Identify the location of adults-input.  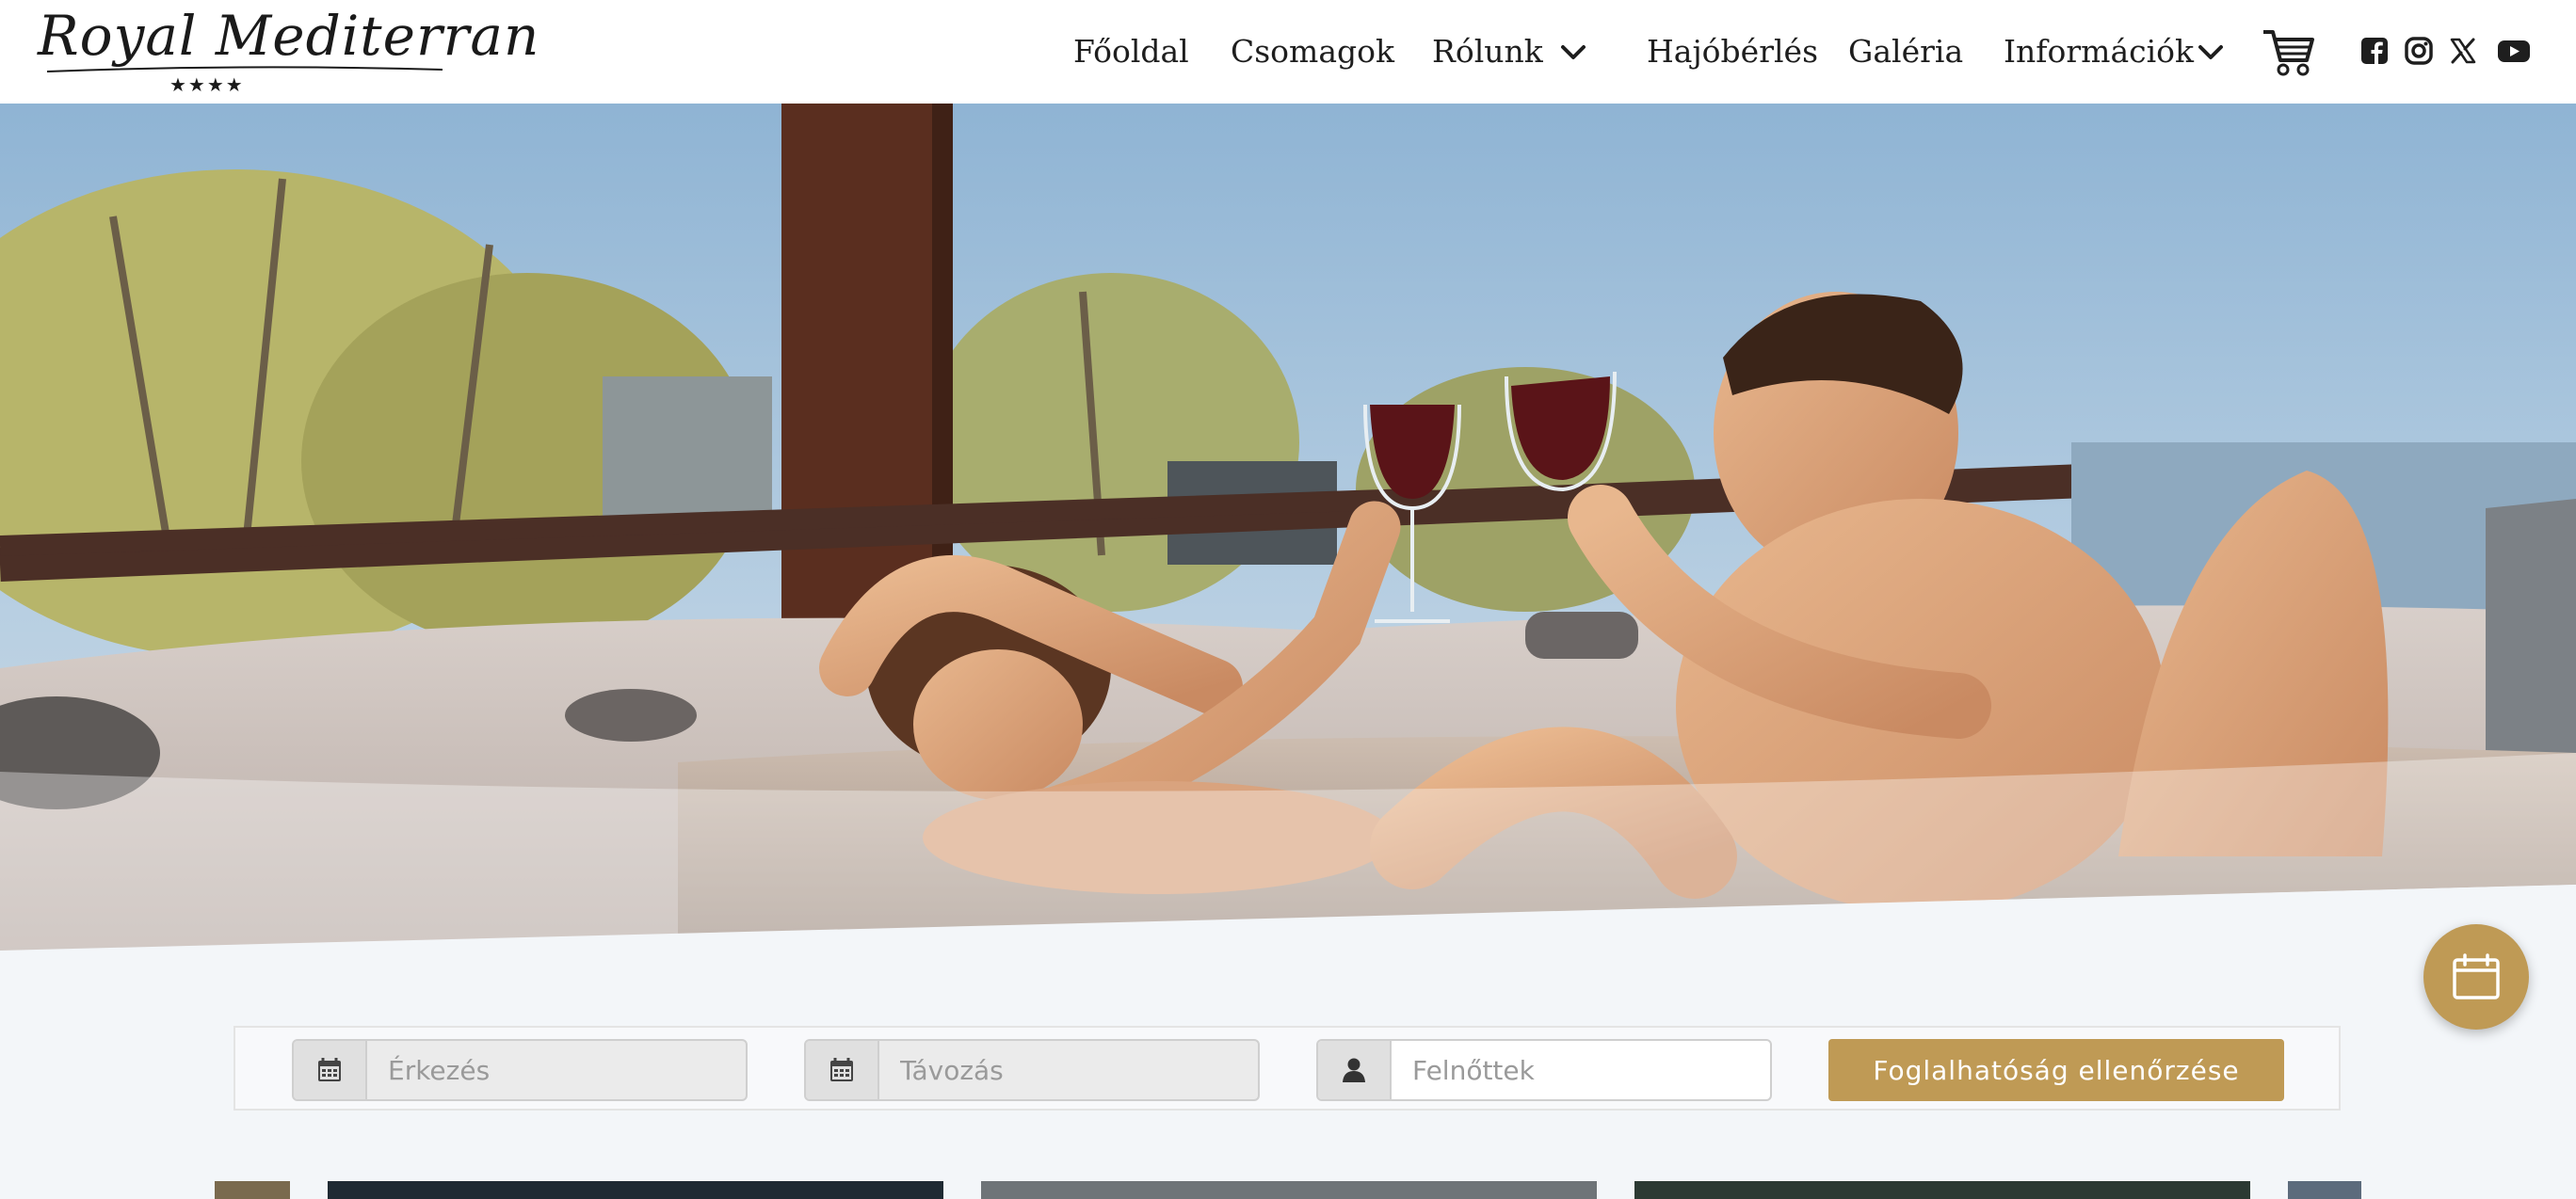
(1581, 1070).